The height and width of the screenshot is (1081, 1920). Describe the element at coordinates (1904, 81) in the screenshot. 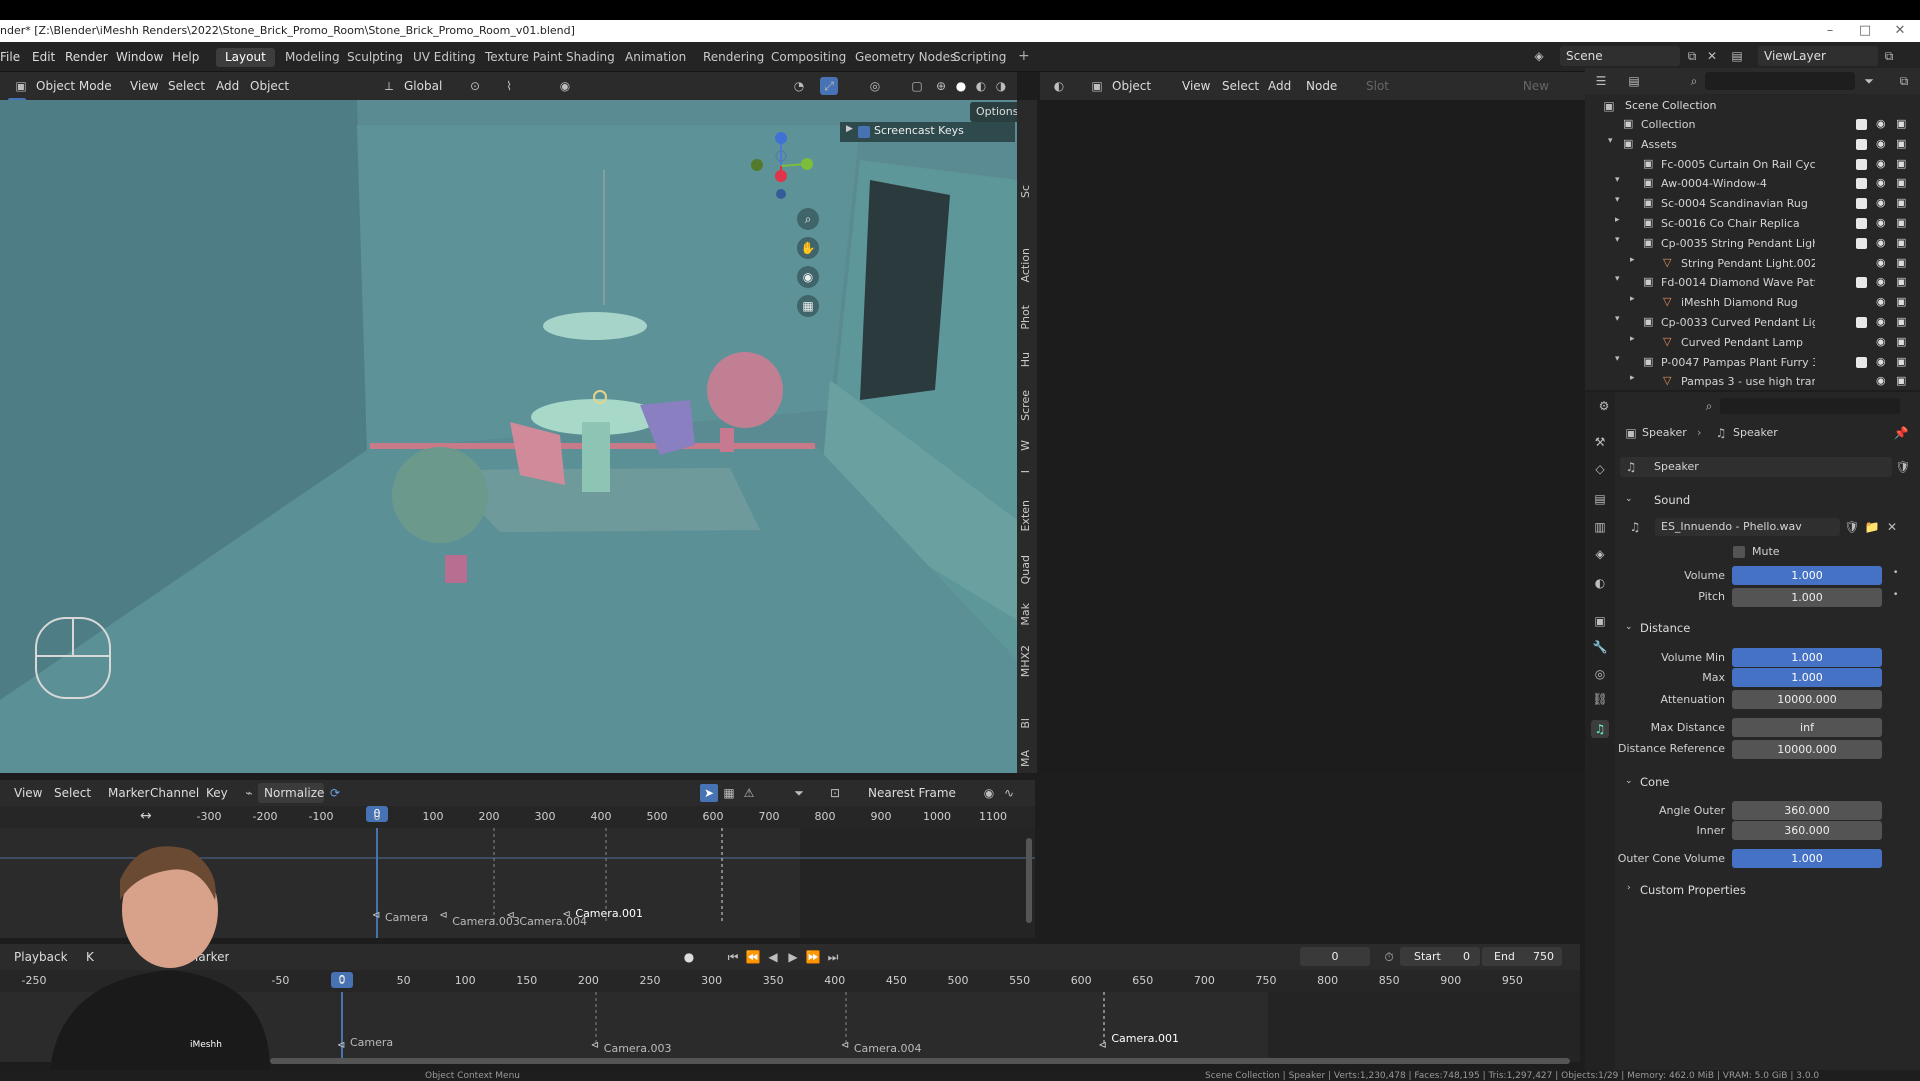

I see `new-collection-icon: ⧉` at that location.